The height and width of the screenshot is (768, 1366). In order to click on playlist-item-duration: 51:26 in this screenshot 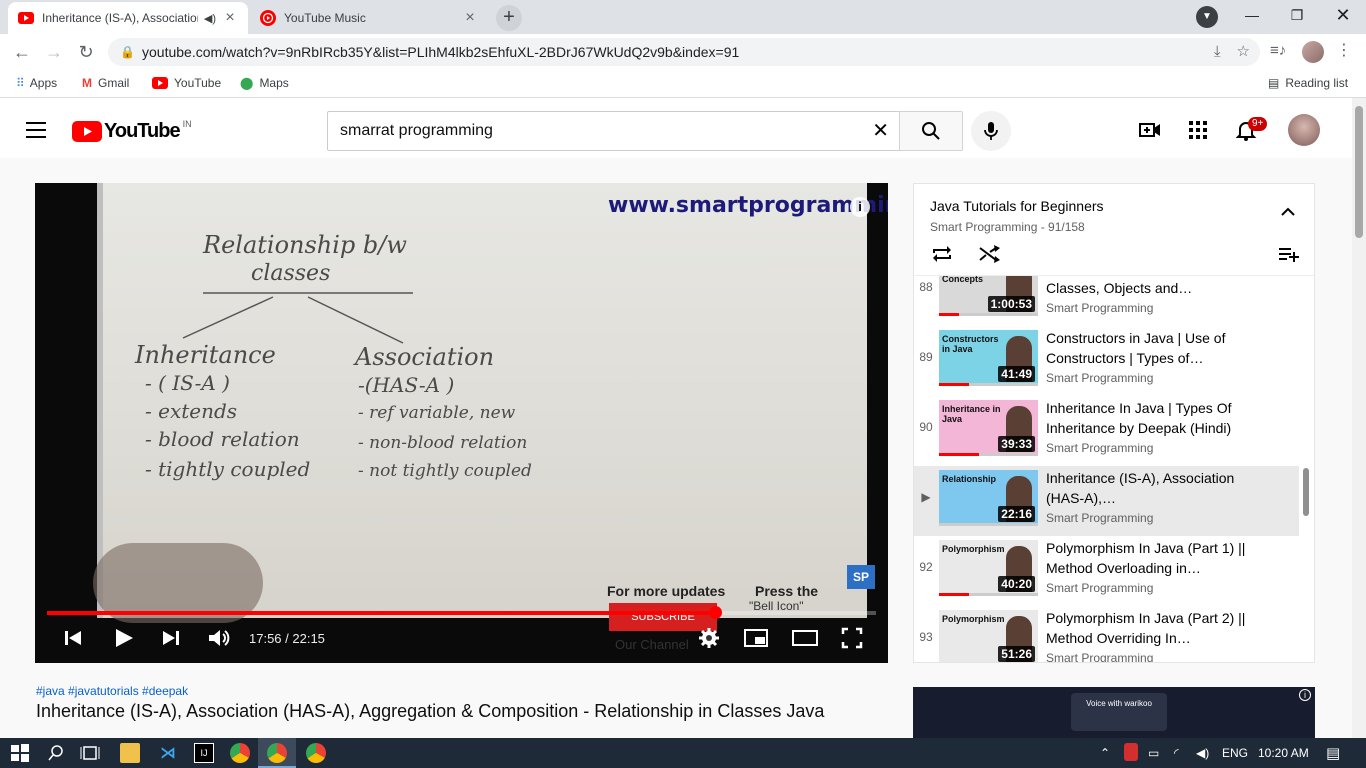, I will do `click(1016, 654)`.